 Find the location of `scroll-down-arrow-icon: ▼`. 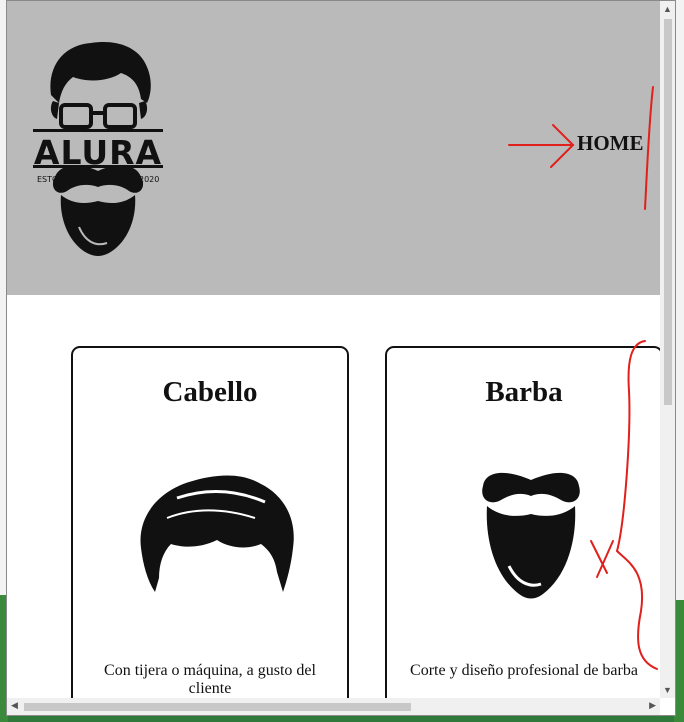

scroll-down-arrow-icon: ▼ is located at coordinates (667, 690).